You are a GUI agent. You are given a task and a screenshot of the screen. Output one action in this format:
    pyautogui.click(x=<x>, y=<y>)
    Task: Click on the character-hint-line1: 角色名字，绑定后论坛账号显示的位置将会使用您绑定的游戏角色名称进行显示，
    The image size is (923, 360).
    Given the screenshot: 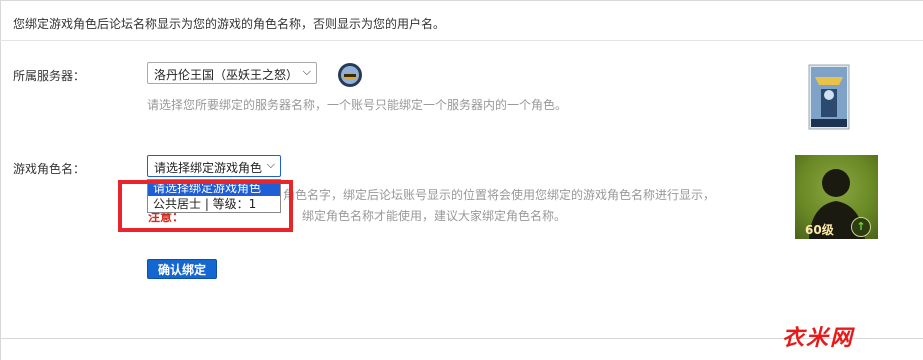 What is the action you would take?
    pyautogui.click(x=499, y=195)
    